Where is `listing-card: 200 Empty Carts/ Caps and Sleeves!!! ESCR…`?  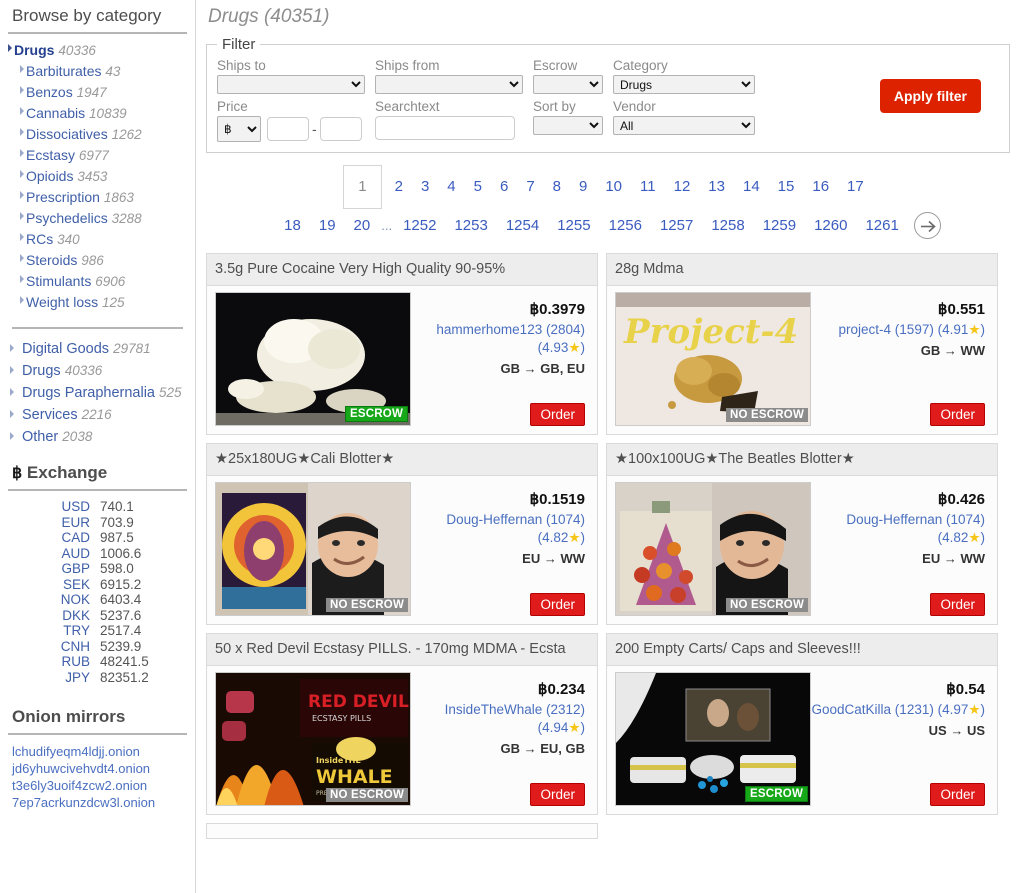 listing-card: 200 Empty Carts/ Caps and Sleeves!!! ESCR… is located at coordinates (802, 724).